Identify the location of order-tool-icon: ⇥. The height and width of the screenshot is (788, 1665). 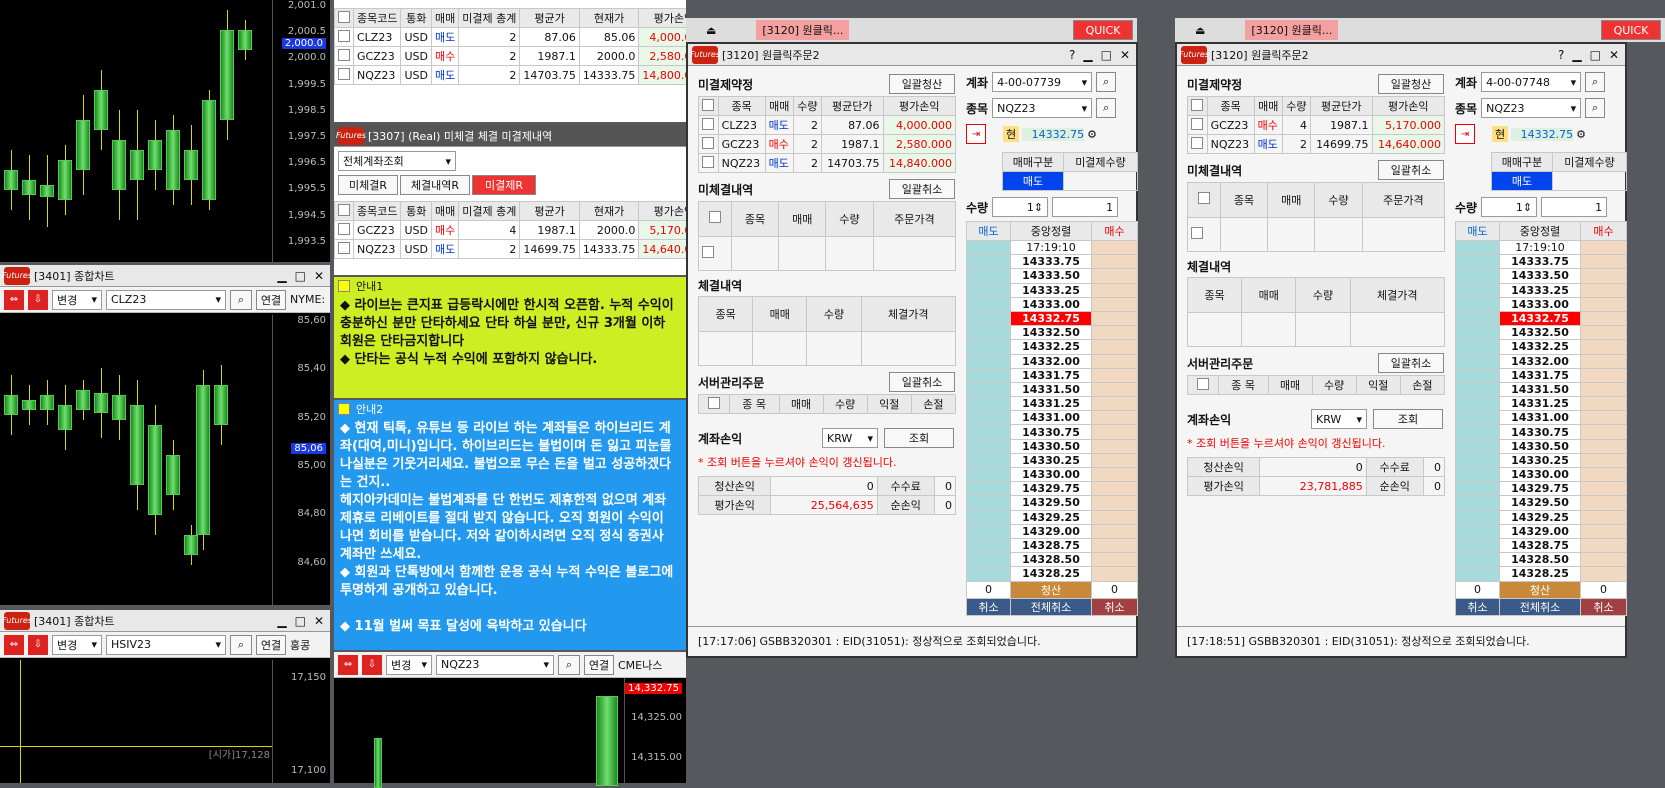
(1465, 134).